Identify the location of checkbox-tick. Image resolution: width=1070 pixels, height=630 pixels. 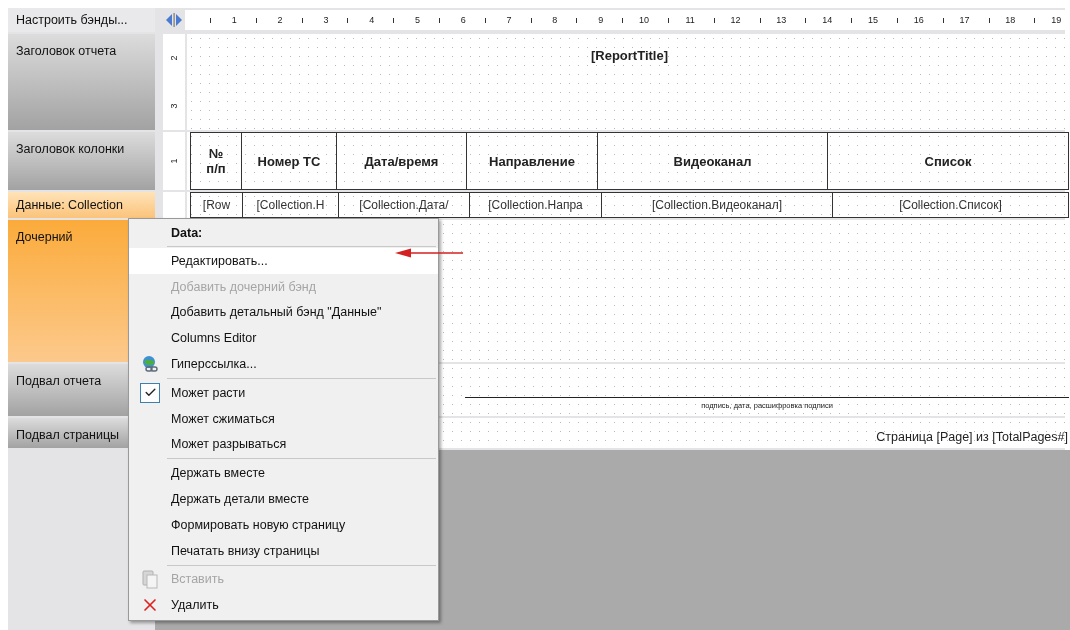
(150, 392).